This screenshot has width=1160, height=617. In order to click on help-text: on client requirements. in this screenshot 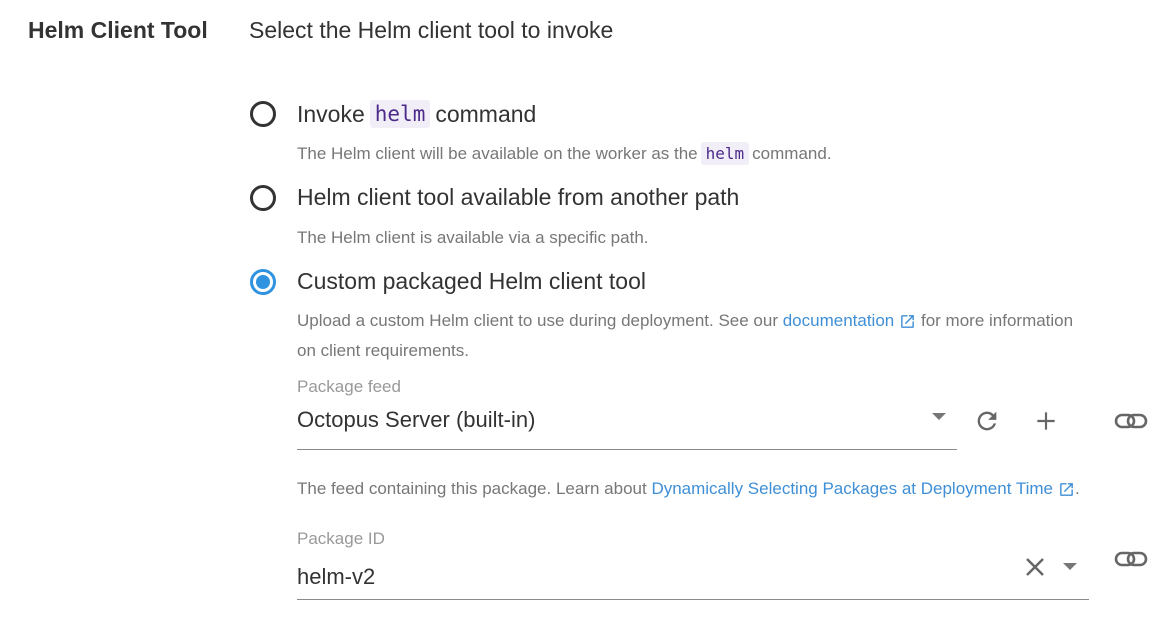, I will do `click(383, 350)`.